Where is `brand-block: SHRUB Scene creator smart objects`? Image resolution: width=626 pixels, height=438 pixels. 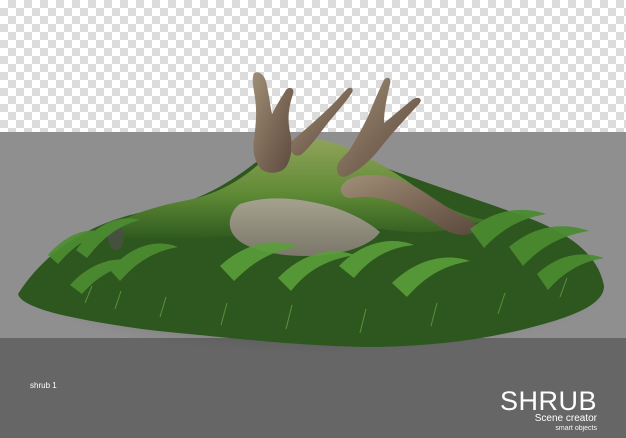
brand-block: SHRUB Scene creator smart objects is located at coordinates (527, 409).